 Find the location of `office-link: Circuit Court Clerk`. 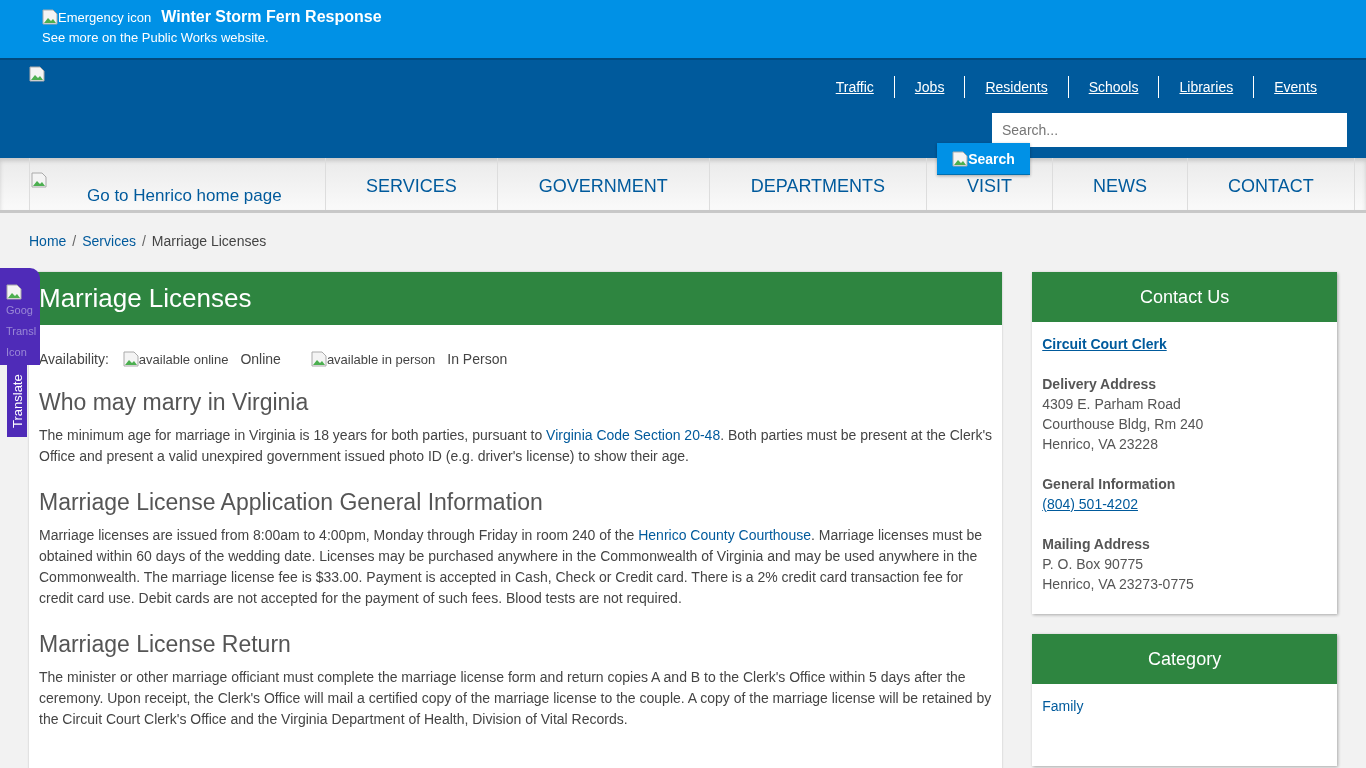

office-link: Circuit Court Clerk is located at coordinates (1104, 344).